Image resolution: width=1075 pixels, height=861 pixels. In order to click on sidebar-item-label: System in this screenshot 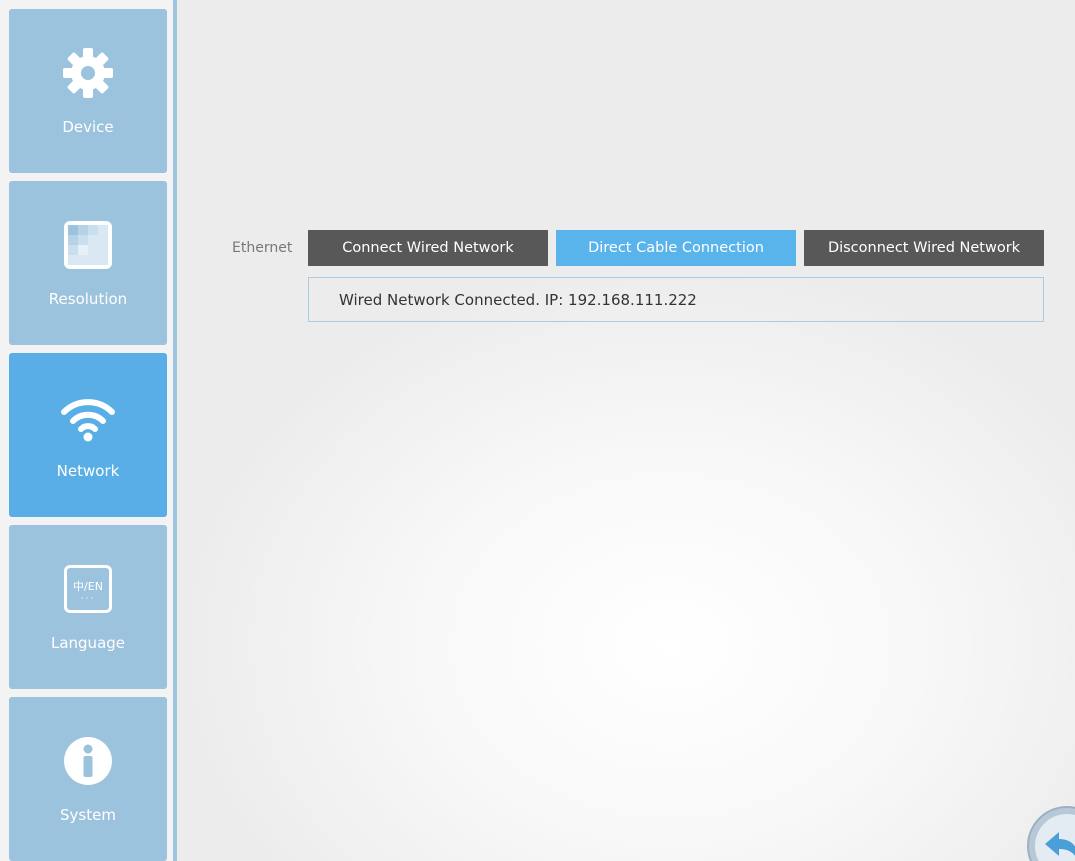, I will do `click(88, 815)`.